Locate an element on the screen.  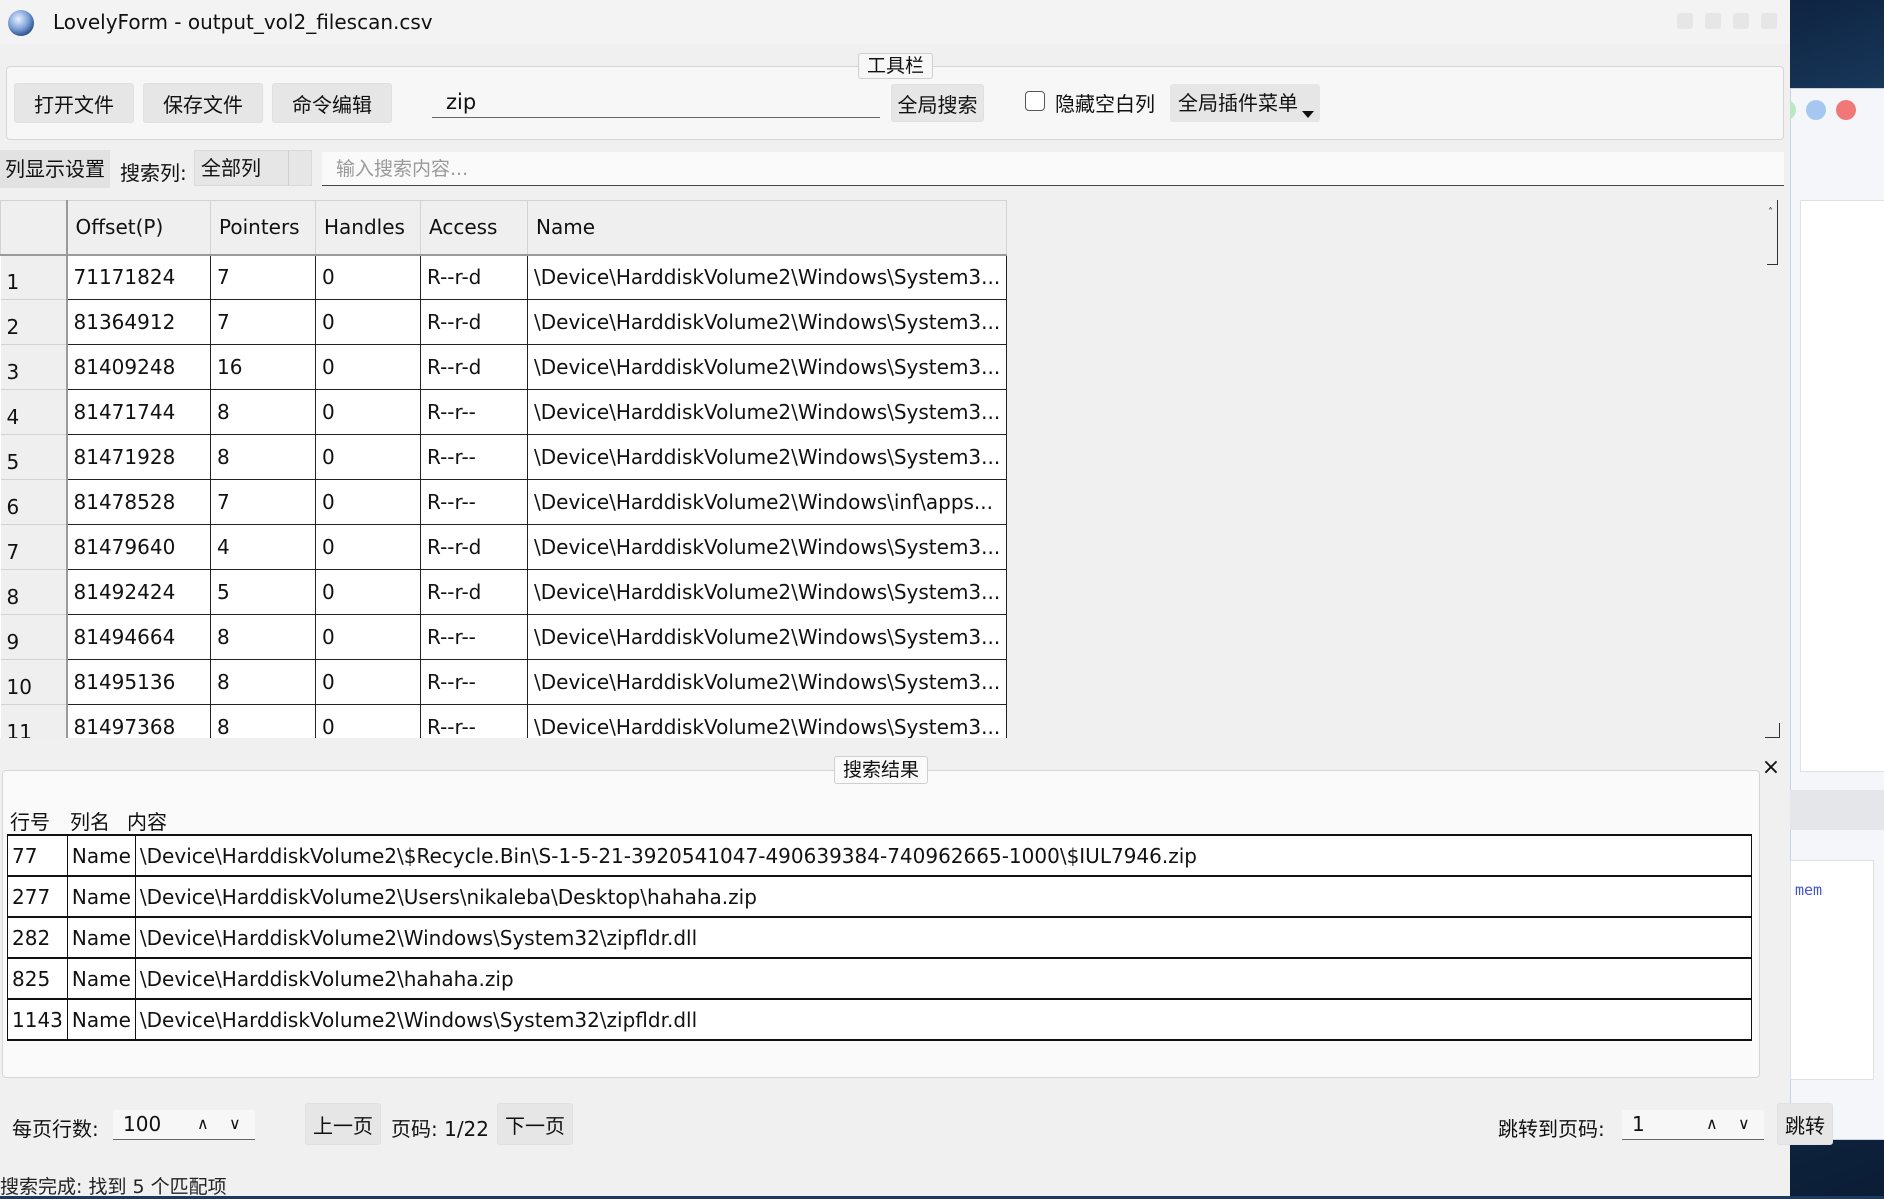
prev-page-button: 上一页 is located at coordinates (343, 1124).